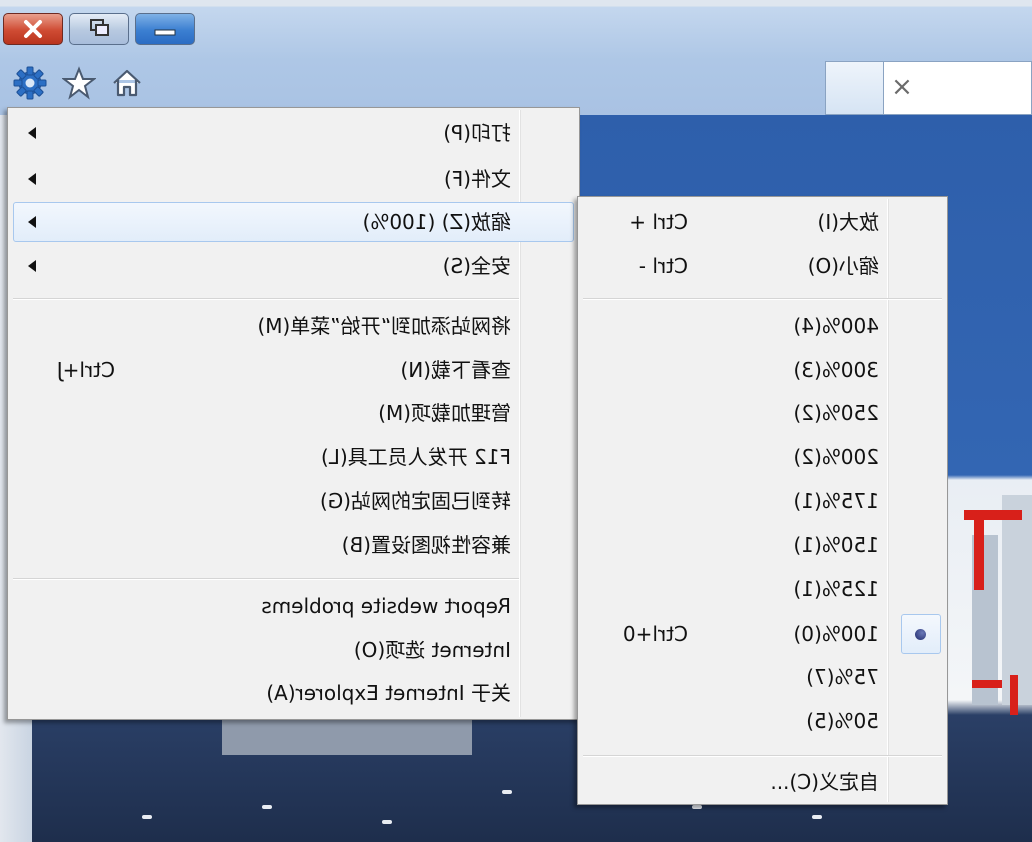 This screenshot has height=842, width=1032. Describe the element at coordinates (762, 589) in the screenshot. I see `zoom-125-item: 125%(1)` at that location.